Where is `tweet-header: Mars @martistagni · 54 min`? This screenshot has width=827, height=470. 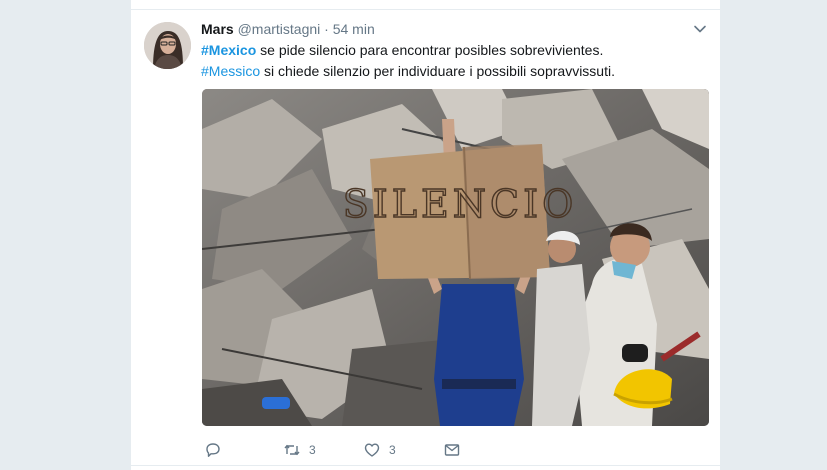 tweet-header: Mars @martistagni · 54 min is located at coordinates (288, 29).